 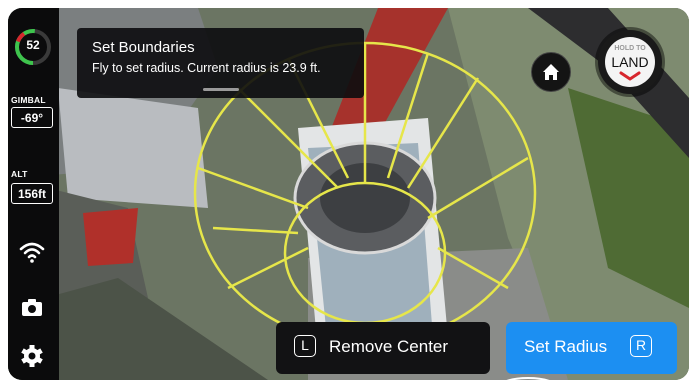 I want to click on return-home-button, so click(x=551, y=72).